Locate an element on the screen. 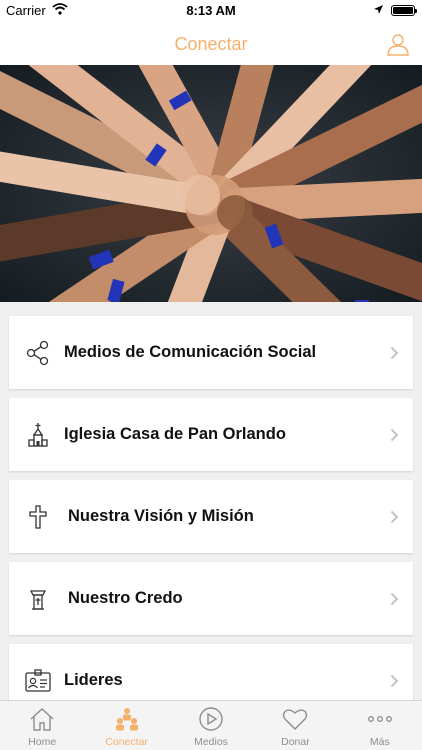  church-icon is located at coordinates (38, 435).